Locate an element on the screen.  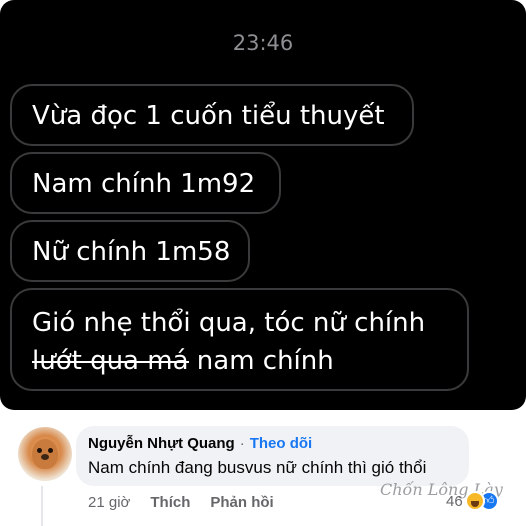
dog-nose is located at coordinates (45, 457).